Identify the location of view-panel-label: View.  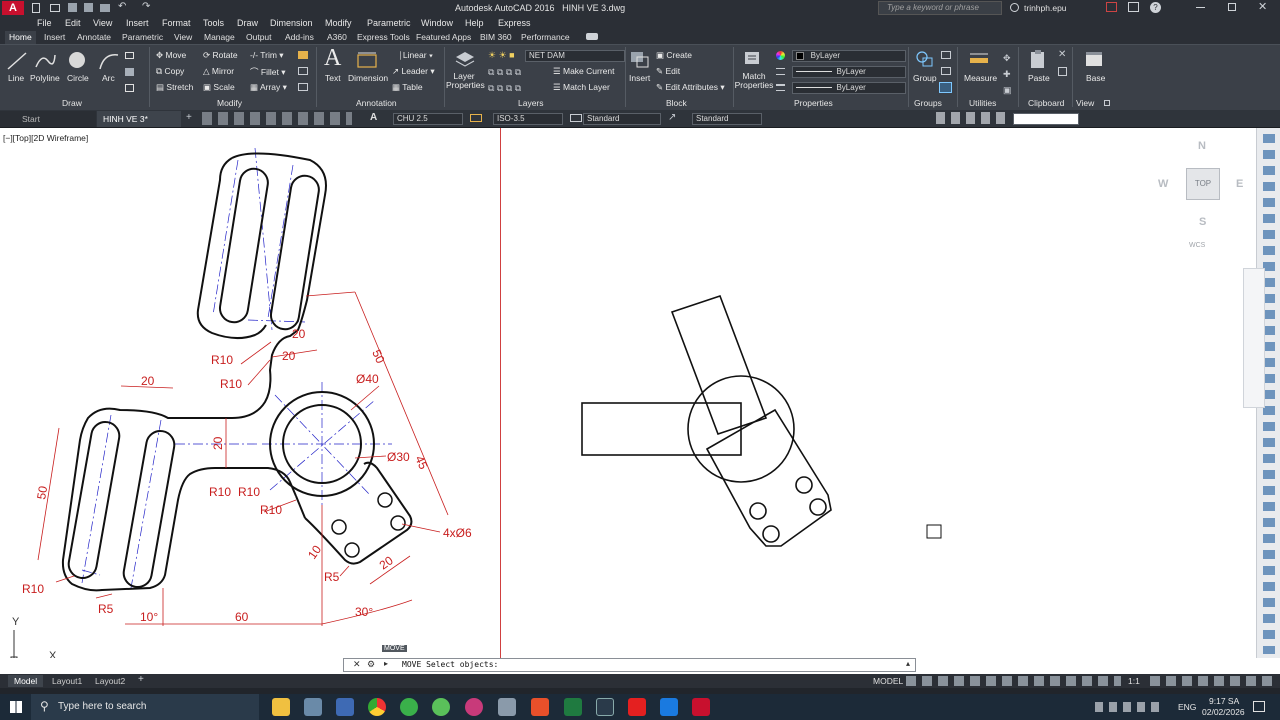
(1085, 103).